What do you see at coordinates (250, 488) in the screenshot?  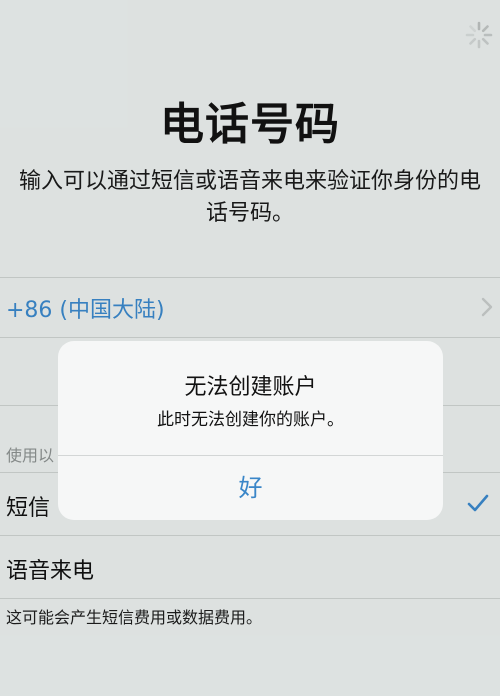 I see `alert-ok-button: 好` at bounding box center [250, 488].